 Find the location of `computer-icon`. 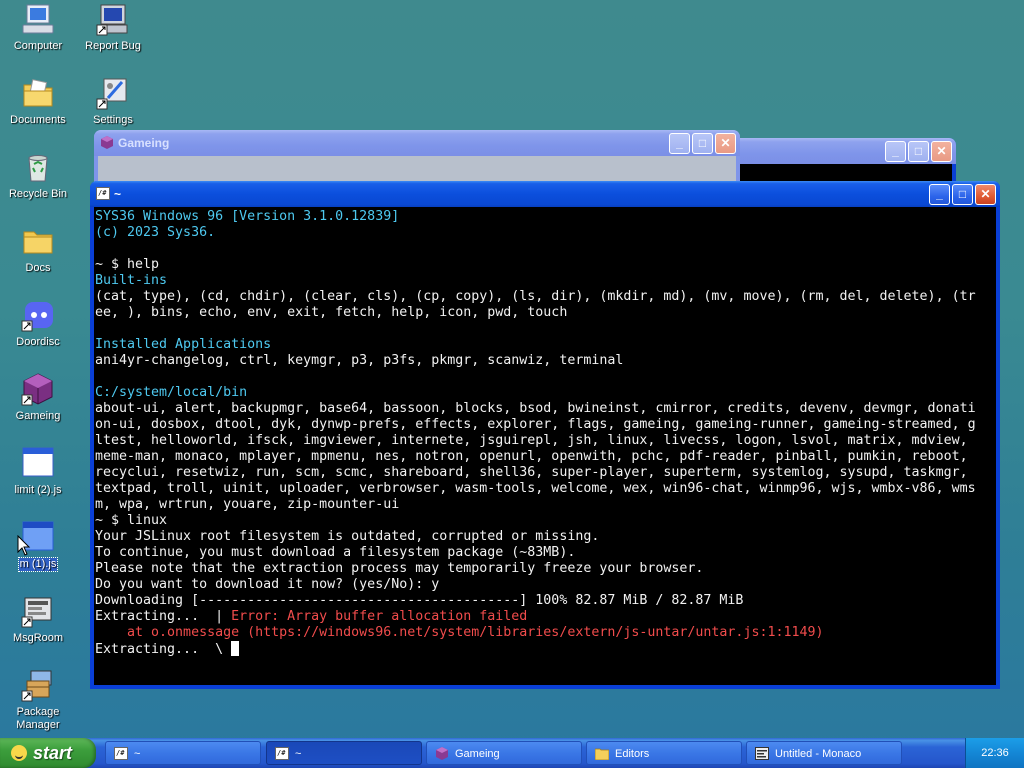

computer-icon is located at coordinates (38, 19).